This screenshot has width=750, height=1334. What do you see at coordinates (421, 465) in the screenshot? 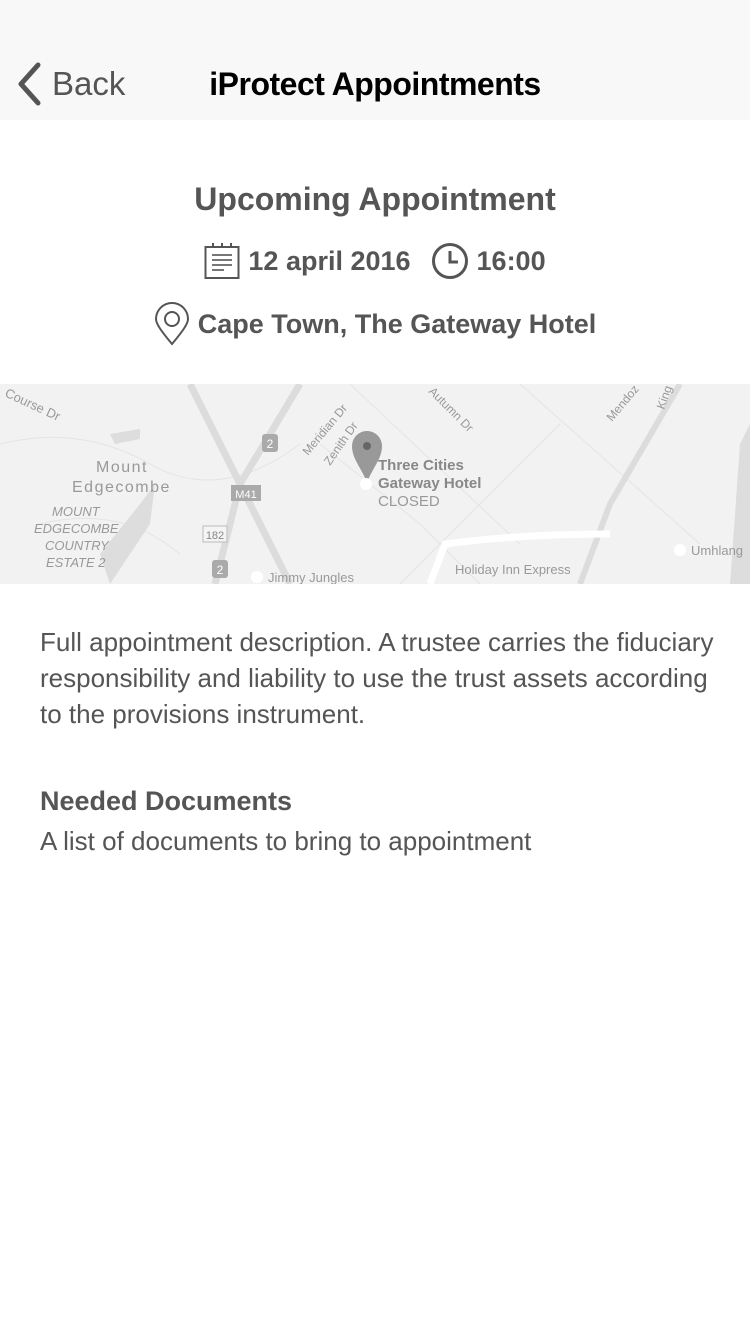
I see `map-hotel-name: Three Cities` at bounding box center [421, 465].